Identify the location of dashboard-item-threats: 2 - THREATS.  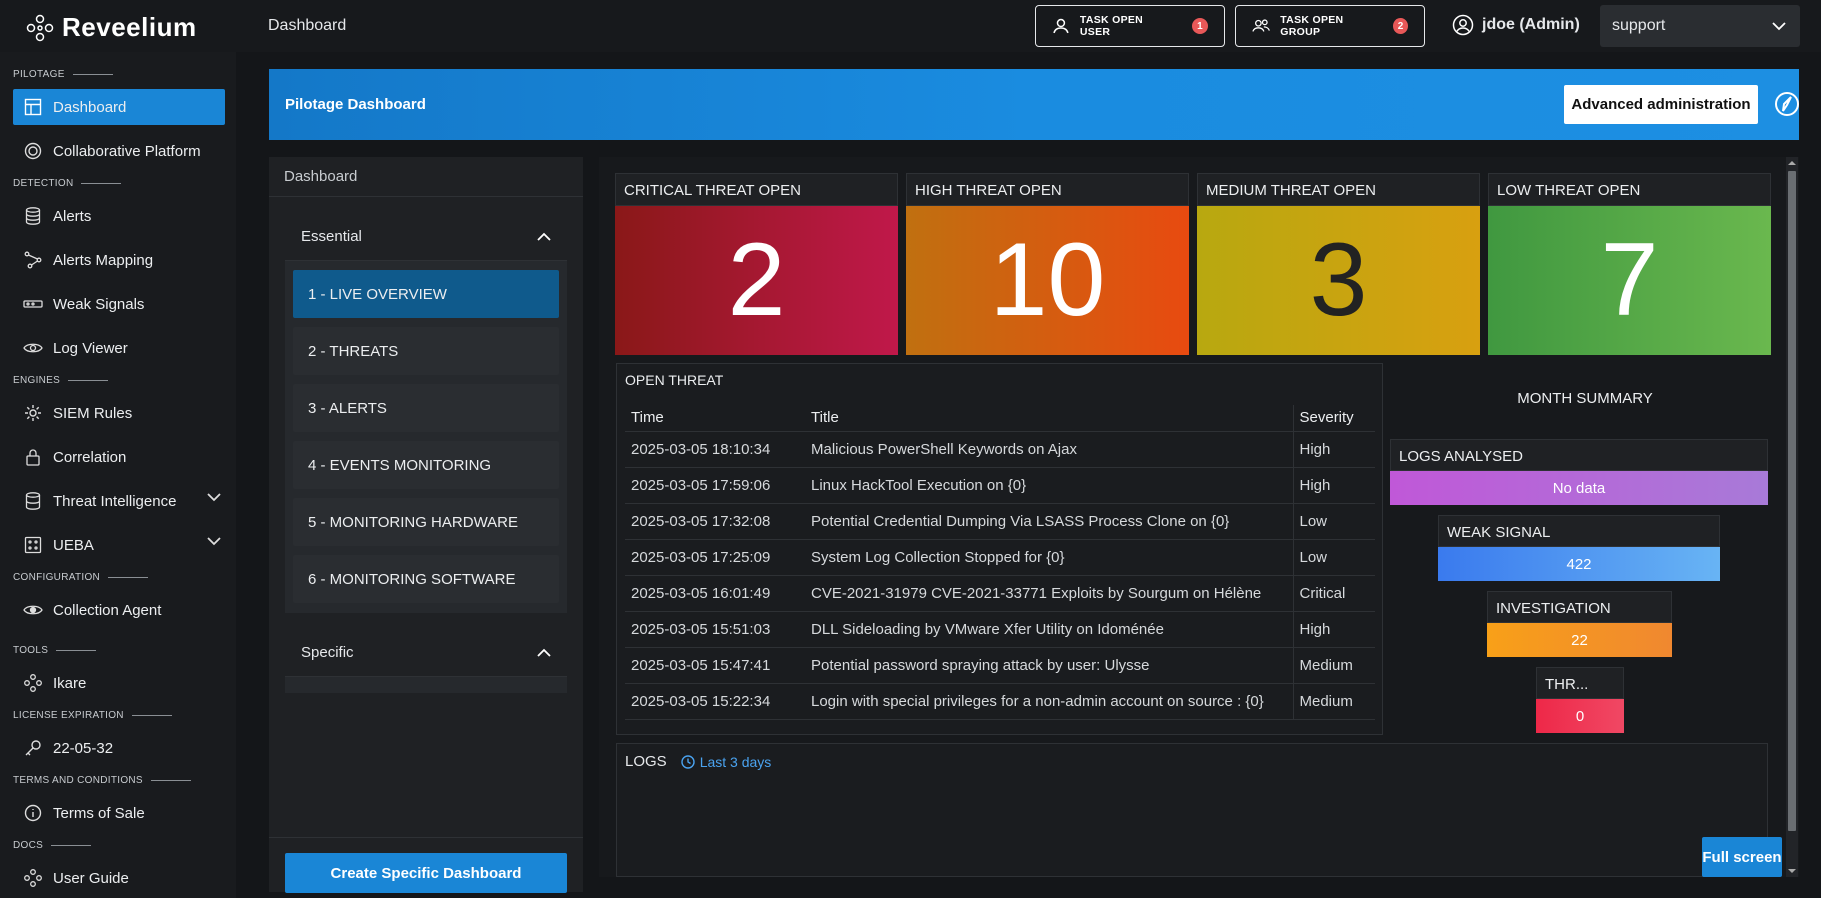
(426, 351).